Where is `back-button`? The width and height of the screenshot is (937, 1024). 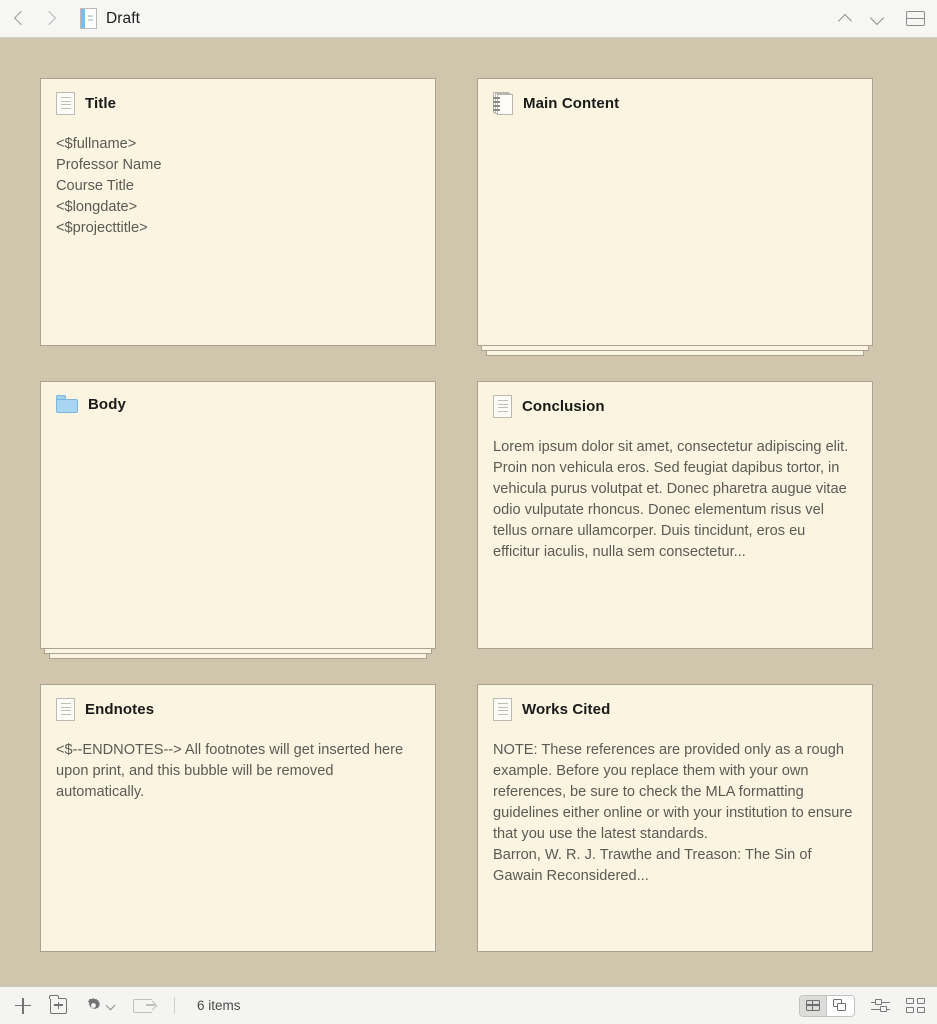
back-button is located at coordinates (20, 19).